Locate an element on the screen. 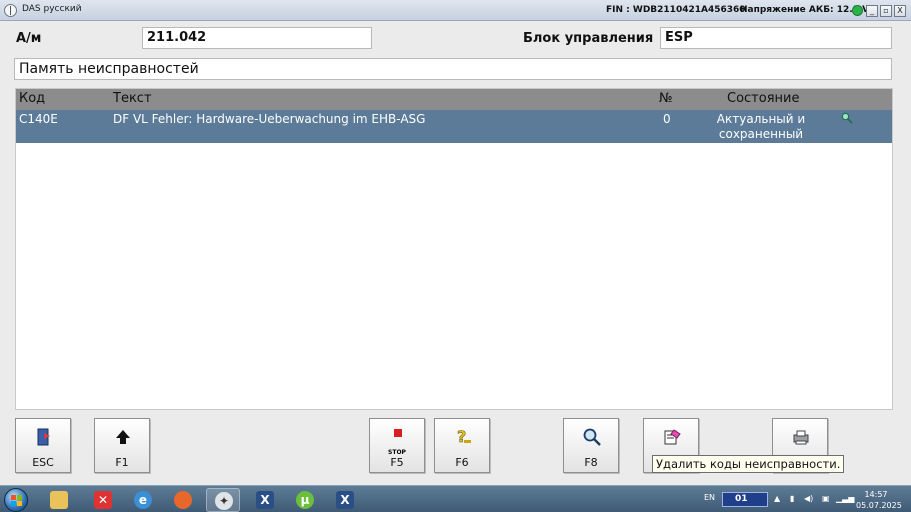 This screenshot has height=512, width=911. column-text: Текст is located at coordinates (132, 98).